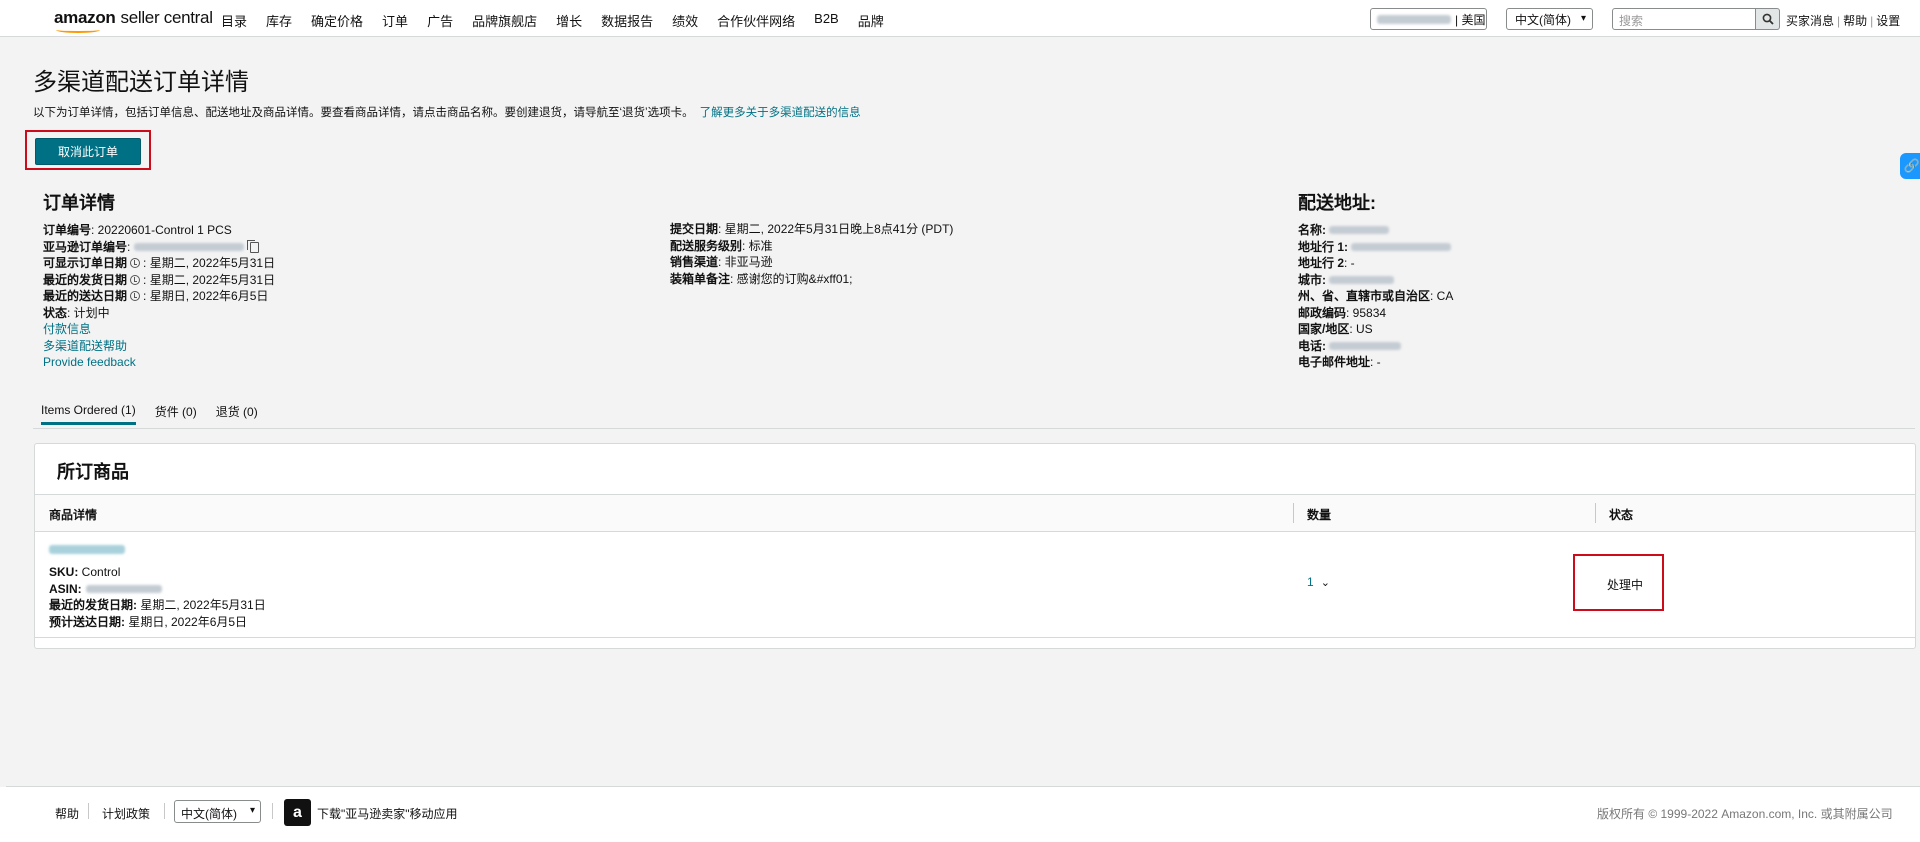 This screenshot has width=1920, height=842. Describe the element at coordinates (88, 414) in the screenshot. I see `tab-items-ordered: Items Ordered (1)` at that location.